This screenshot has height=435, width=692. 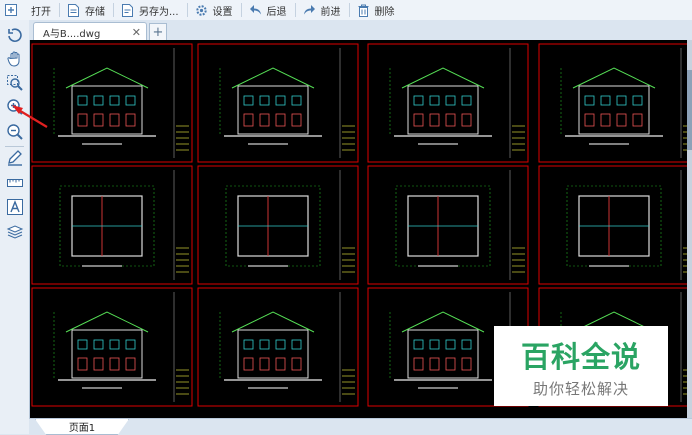 I want to click on document-tab: A与B....dwg ✕, so click(x=90, y=31).